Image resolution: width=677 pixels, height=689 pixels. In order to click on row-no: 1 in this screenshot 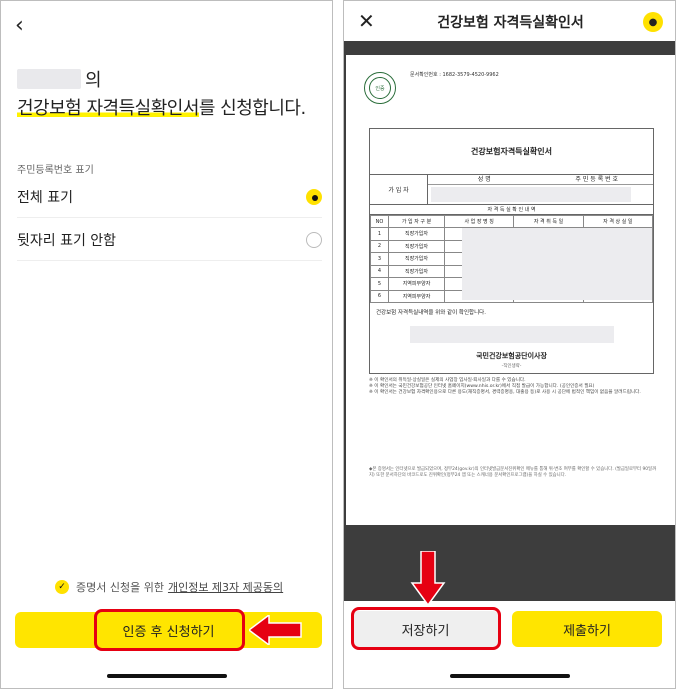, I will do `click(379, 234)`.